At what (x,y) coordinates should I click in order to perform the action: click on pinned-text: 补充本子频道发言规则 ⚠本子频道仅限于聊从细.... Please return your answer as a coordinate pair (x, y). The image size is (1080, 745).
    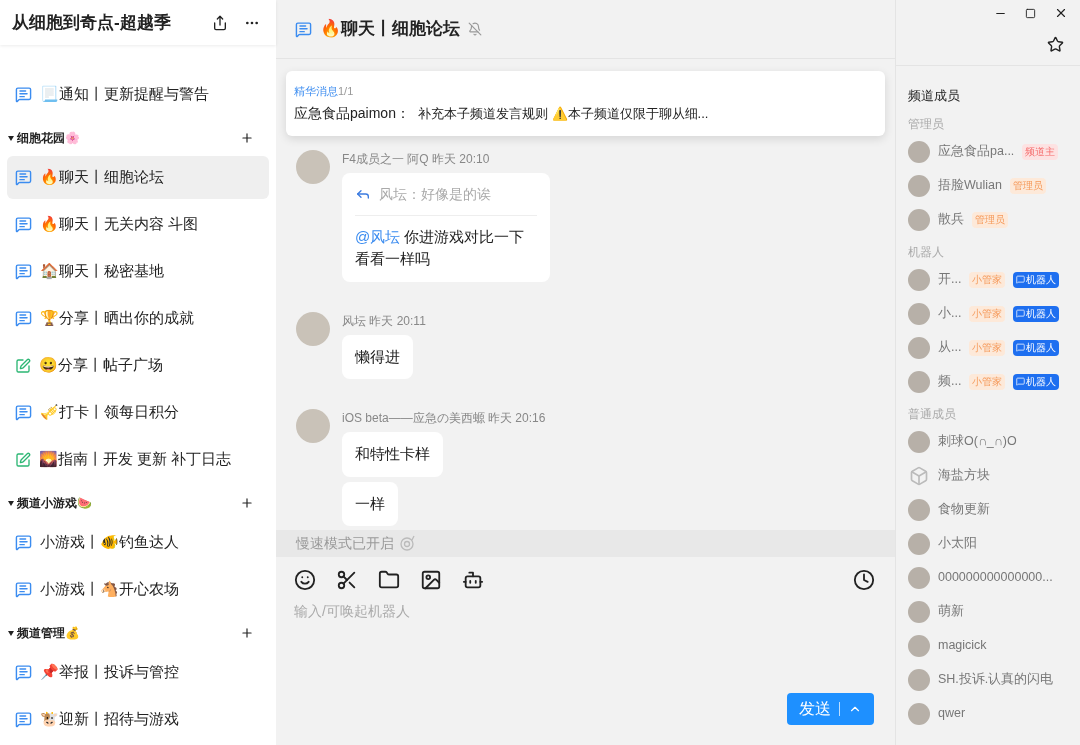
    Looking at the image, I should click on (563, 113).